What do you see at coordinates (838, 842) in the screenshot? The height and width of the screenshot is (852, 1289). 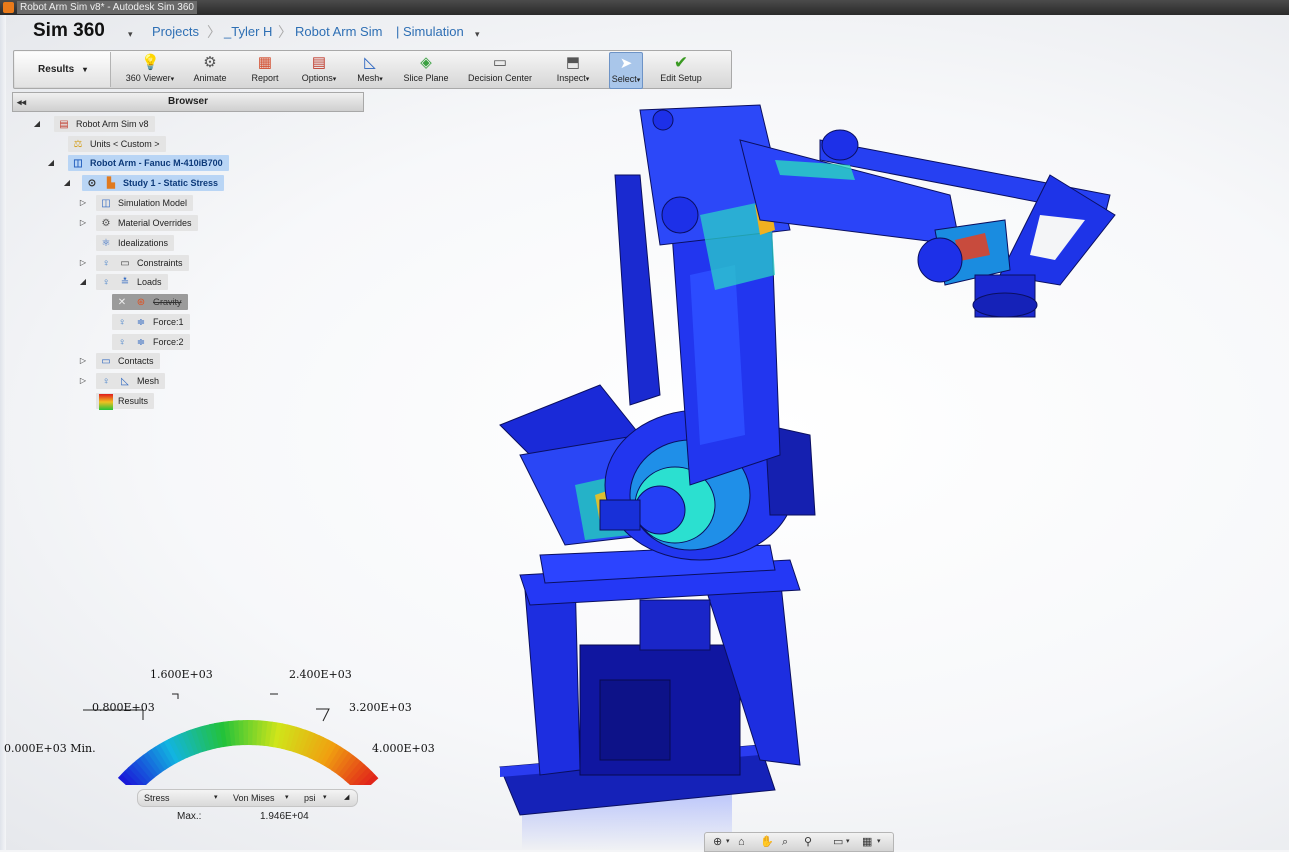 I see `display-settings-icon: ▭` at bounding box center [838, 842].